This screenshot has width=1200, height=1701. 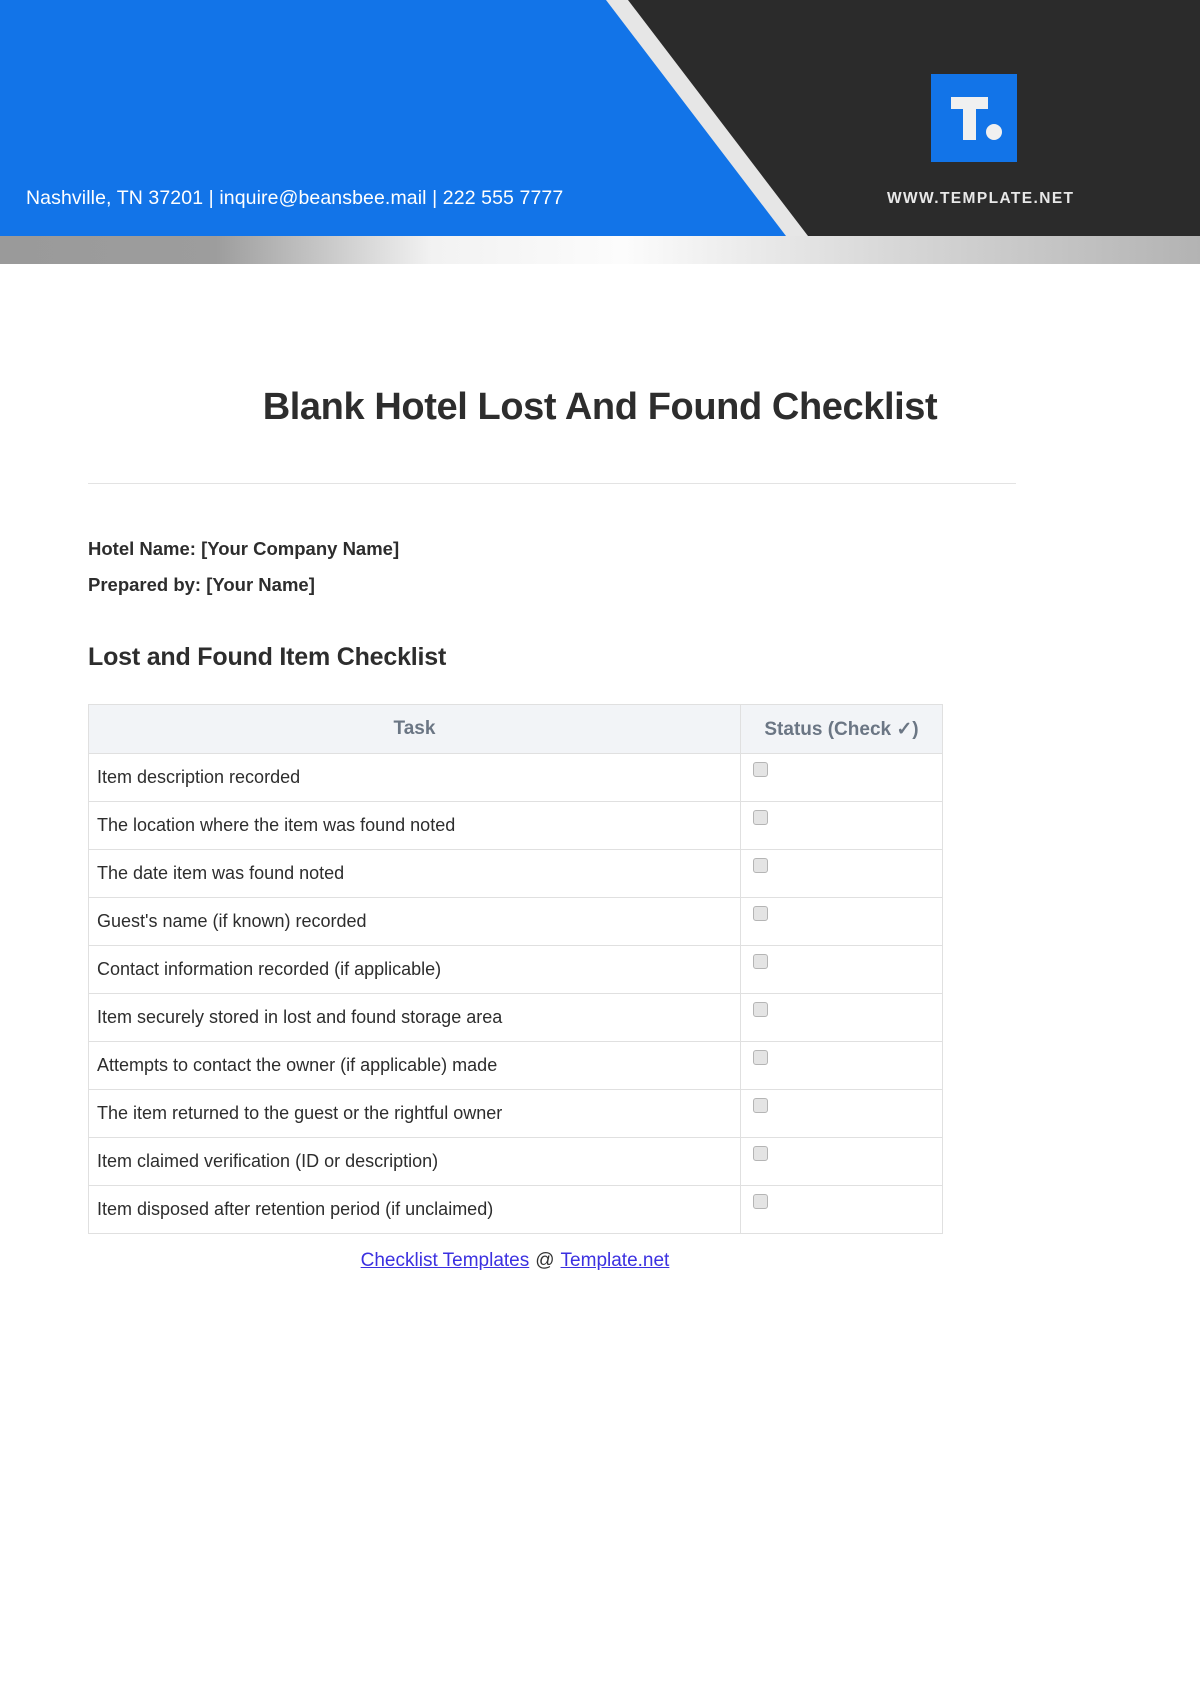 What do you see at coordinates (600, 407) in the screenshot?
I see `page-title: Blank Hotel Lost And Found Checklist` at bounding box center [600, 407].